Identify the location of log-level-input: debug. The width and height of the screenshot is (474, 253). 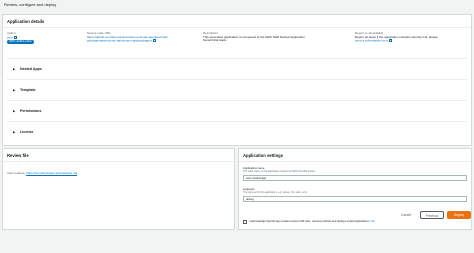
(355, 199).